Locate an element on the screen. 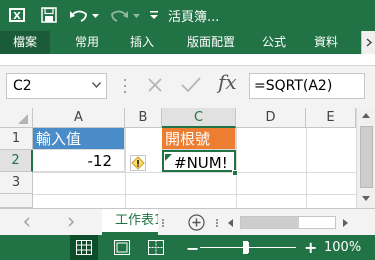 The image size is (375, 260). row-header-3: 3 is located at coordinates (16, 183).